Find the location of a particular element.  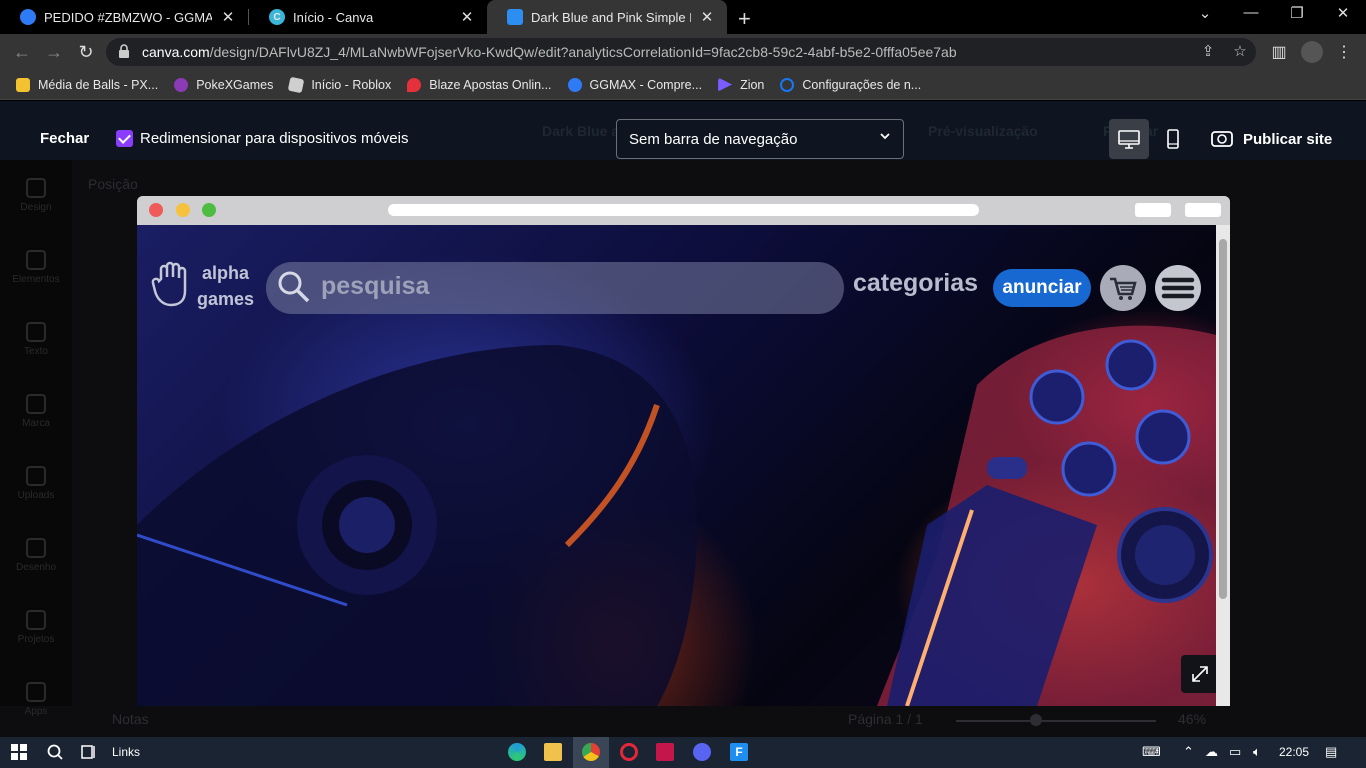

notes-button: Notas is located at coordinates (130, 719).